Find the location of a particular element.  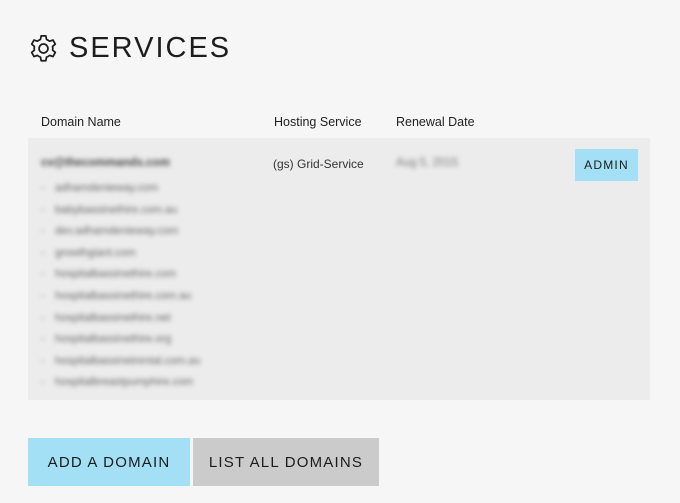

page-header: SERVICES is located at coordinates (129, 48).